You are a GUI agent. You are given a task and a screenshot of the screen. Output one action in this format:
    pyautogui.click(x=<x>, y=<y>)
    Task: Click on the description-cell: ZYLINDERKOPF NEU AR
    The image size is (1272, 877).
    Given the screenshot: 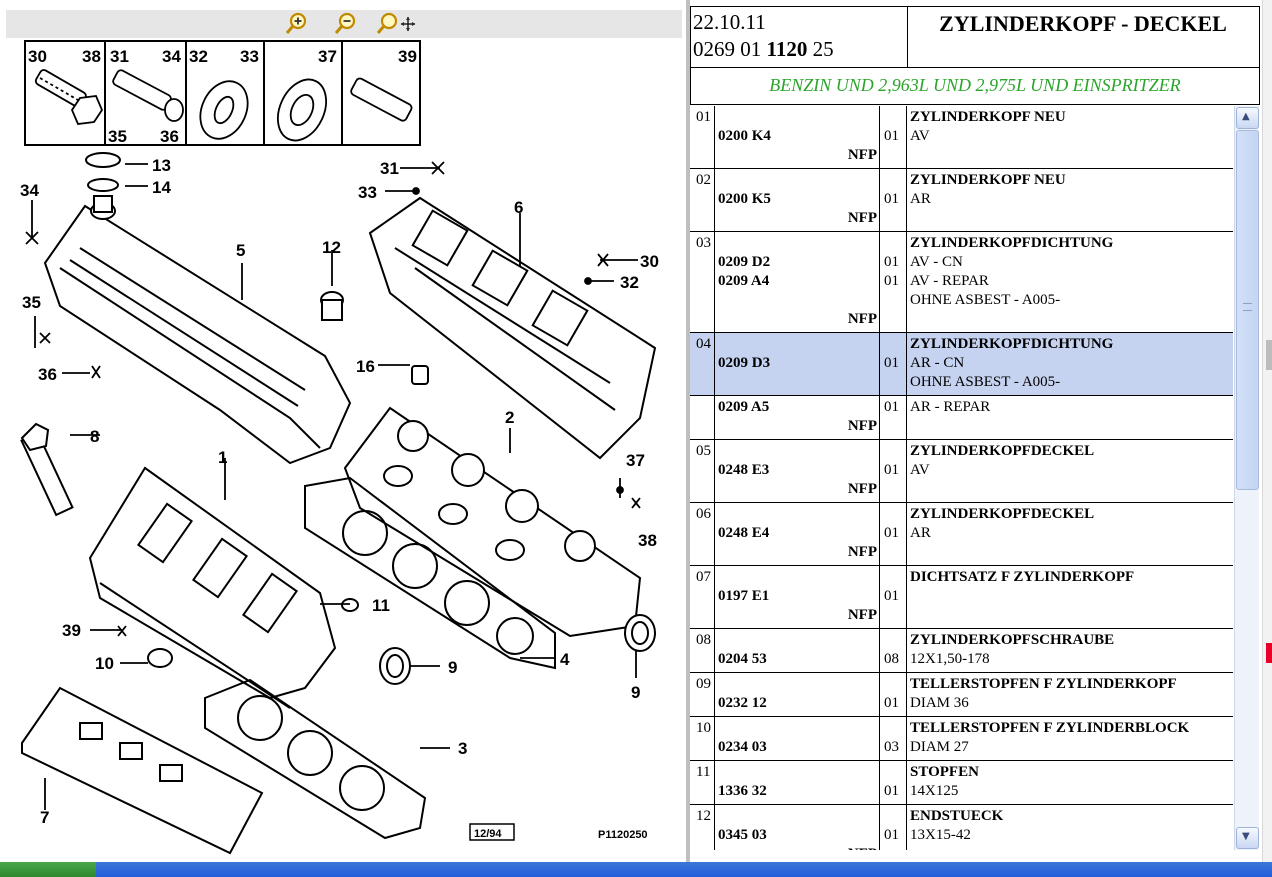 What is the action you would take?
    pyautogui.click(x=1070, y=200)
    